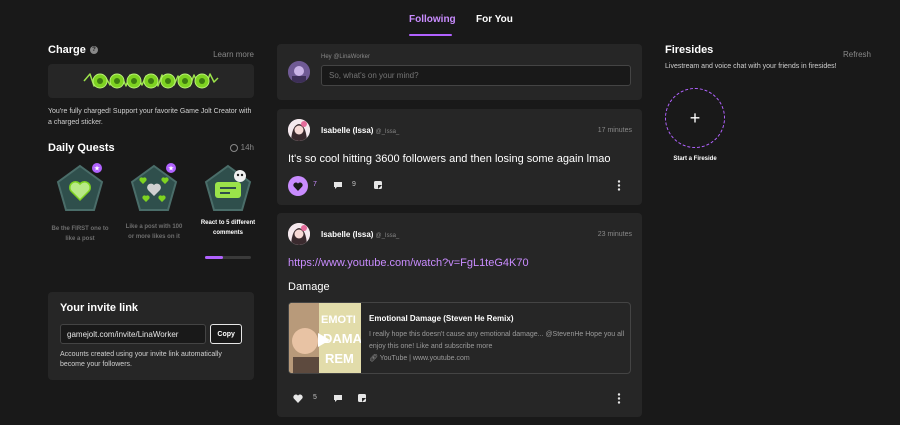 The height and width of the screenshot is (425, 900). Describe the element at coordinates (228, 257) in the screenshot. I see `quest-progress-bar` at that location.